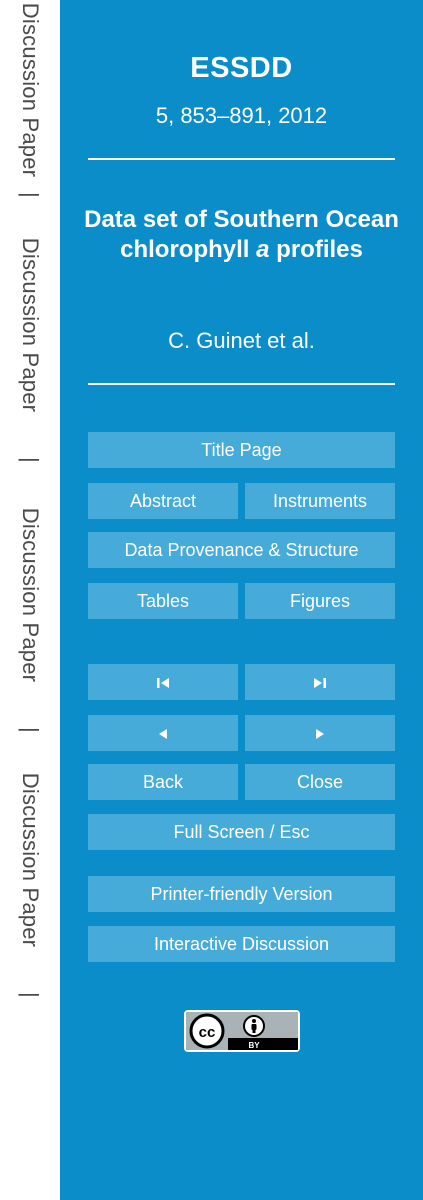 The image size is (423, 1200). Describe the element at coordinates (316, 249) in the screenshot. I see `title-part-2: profiles` at that location.